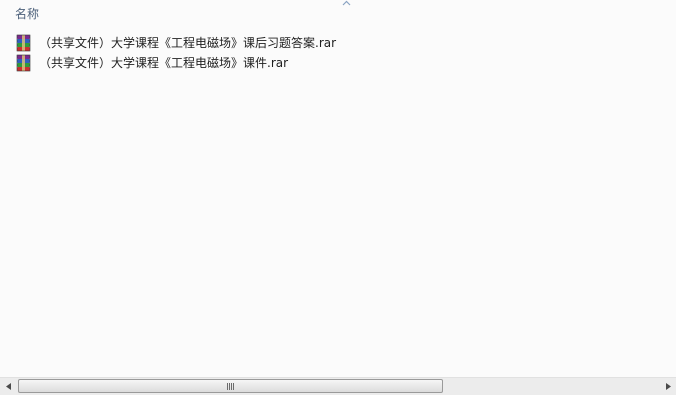 The image size is (676, 395). I want to click on name-column-header: 名称, so click(27, 14).